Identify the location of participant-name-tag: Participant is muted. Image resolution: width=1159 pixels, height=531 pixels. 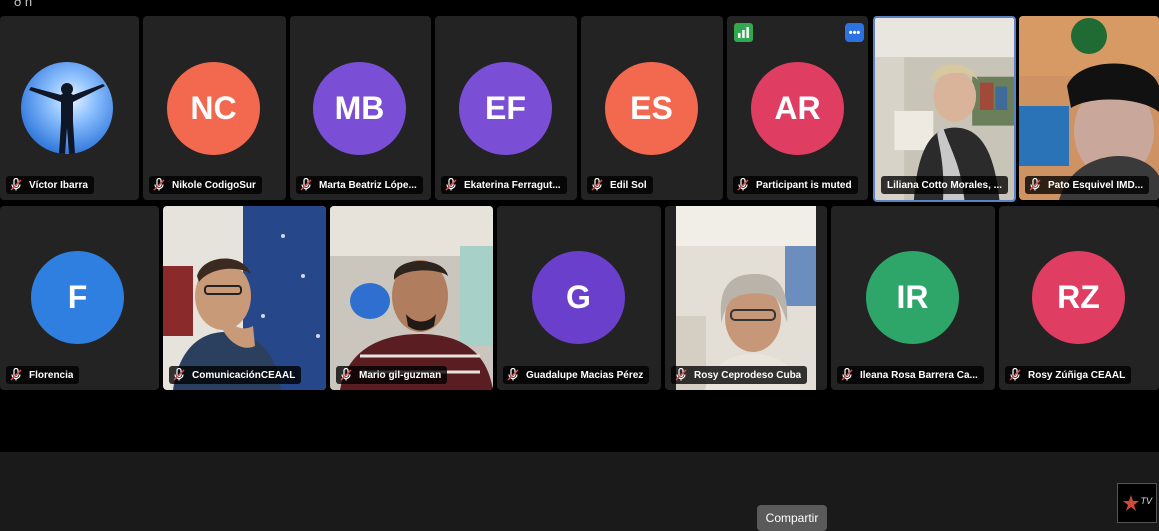
(795, 185).